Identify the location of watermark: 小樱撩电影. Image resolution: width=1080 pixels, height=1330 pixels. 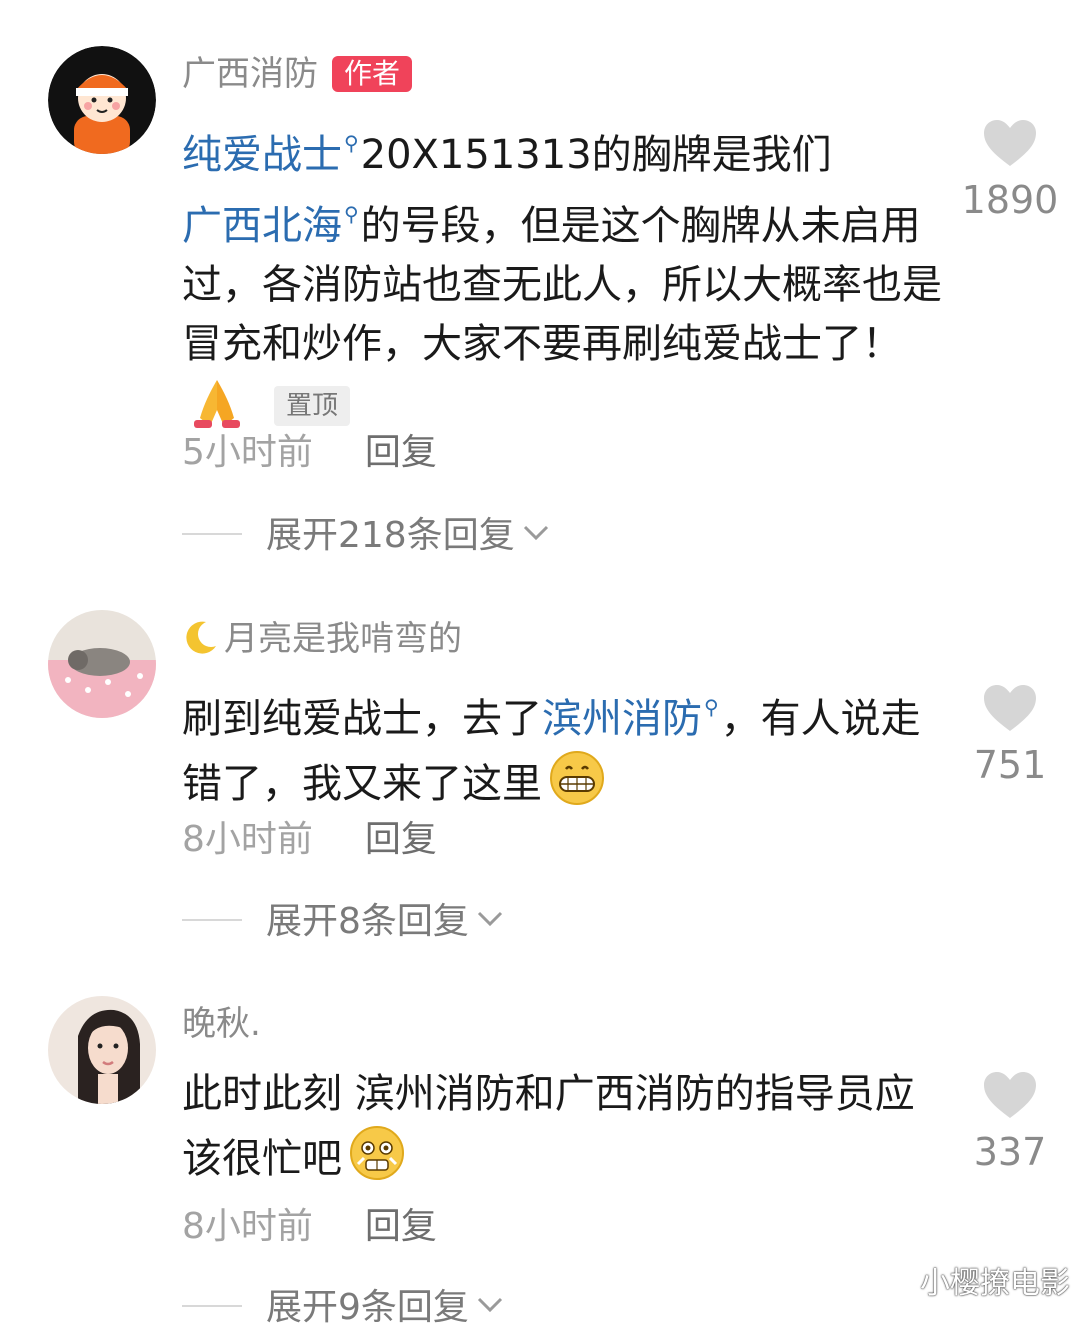
(995, 1283).